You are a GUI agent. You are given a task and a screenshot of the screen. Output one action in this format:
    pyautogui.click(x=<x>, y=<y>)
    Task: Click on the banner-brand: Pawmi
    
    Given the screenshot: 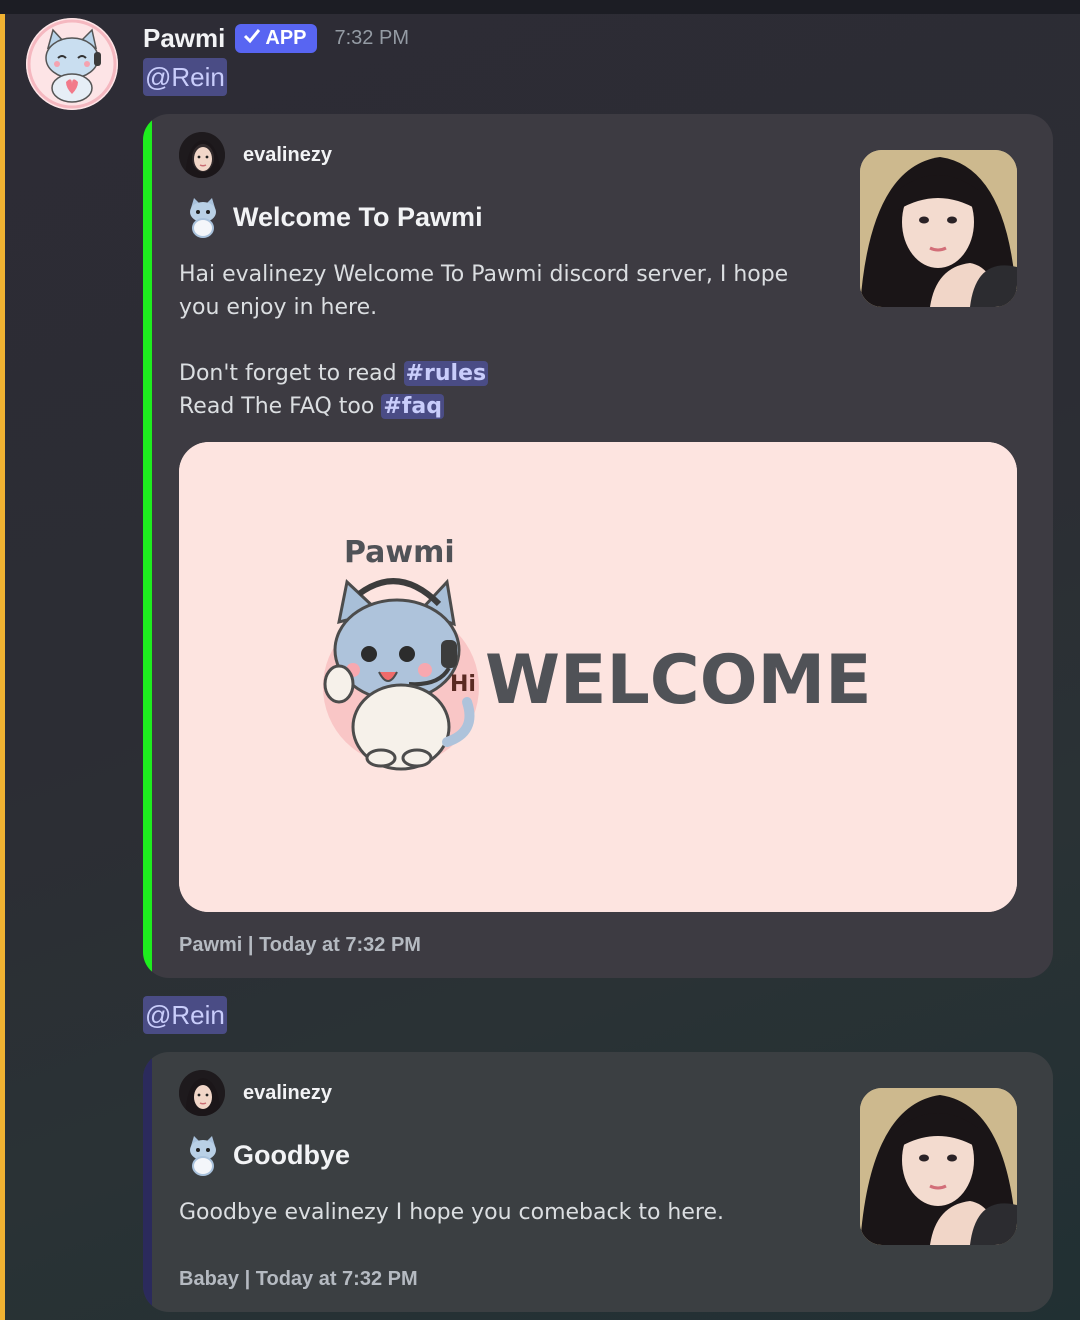 What is the action you would take?
    pyautogui.click(x=399, y=552)
    